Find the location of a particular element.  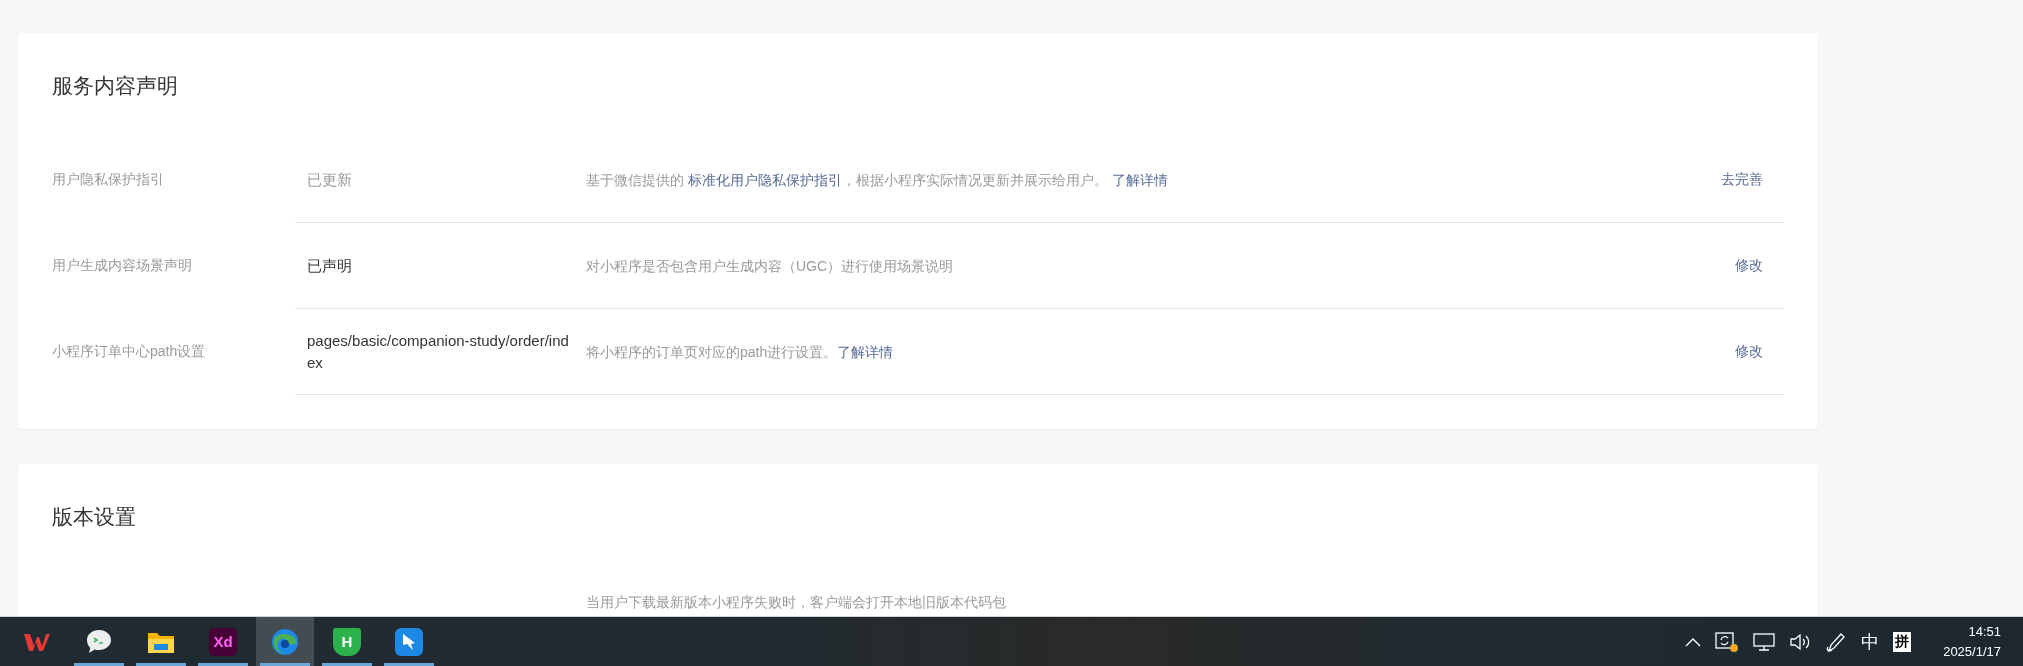

app-tile-icon: Xd is located at coordinates (223, 641).